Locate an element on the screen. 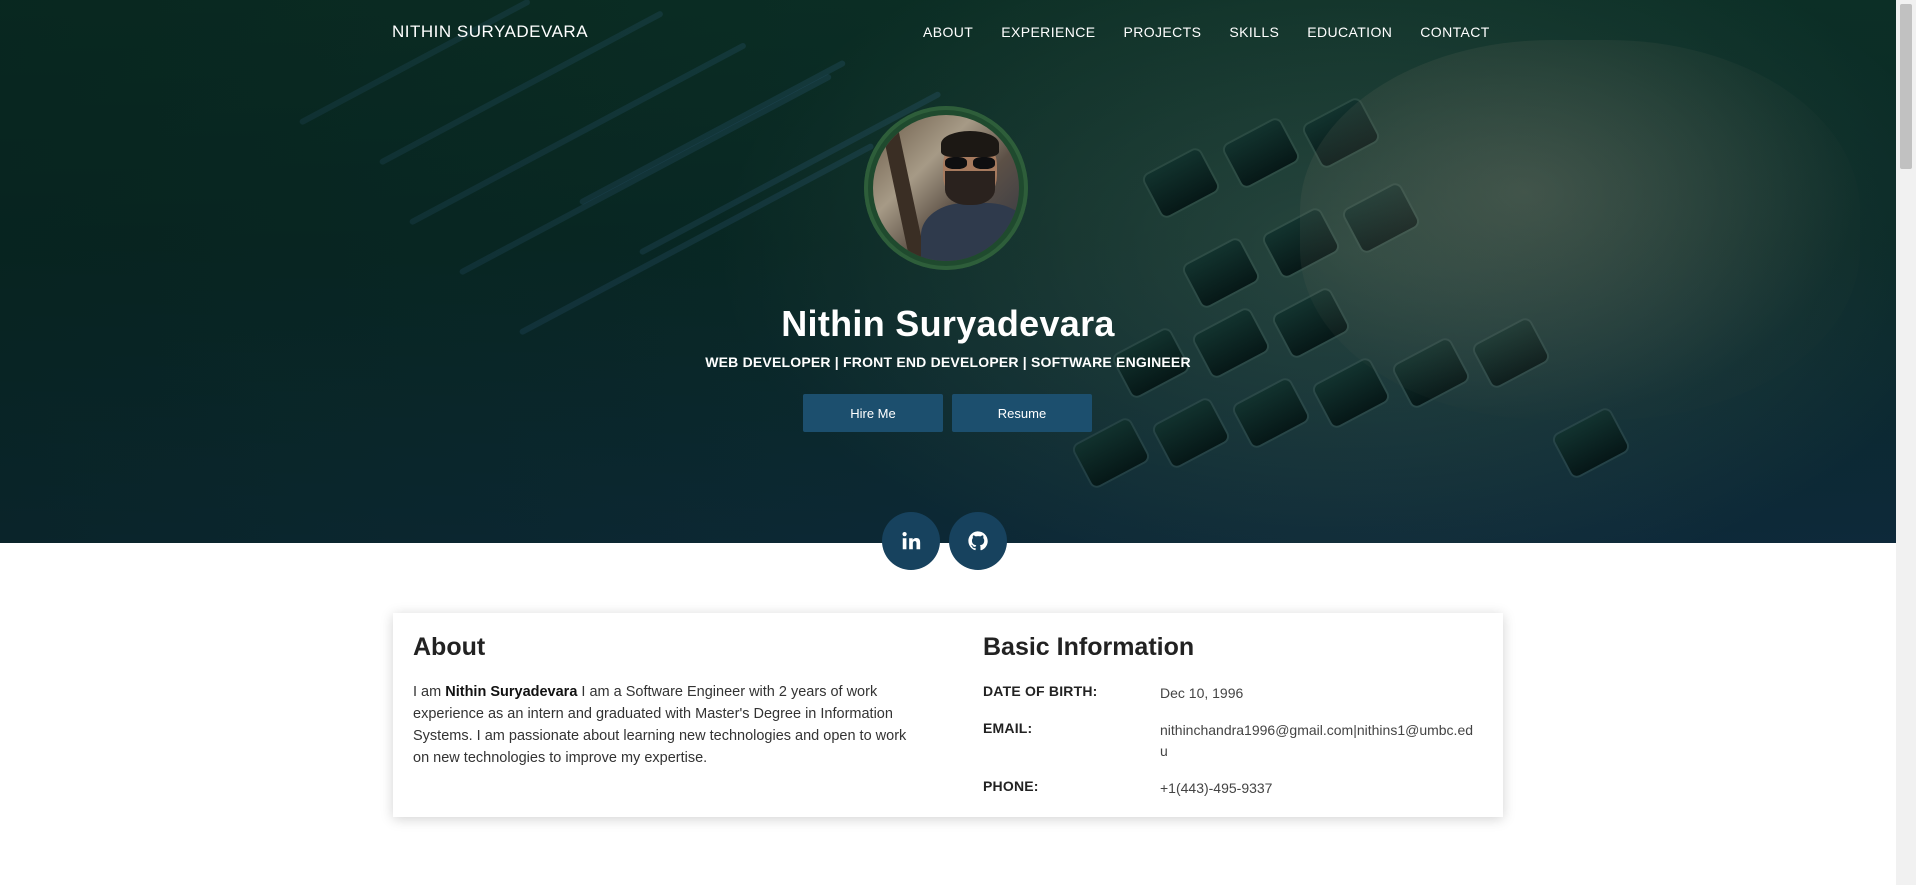  hero-name: Nithin Suryadevara is located at coordinates (948, 323).